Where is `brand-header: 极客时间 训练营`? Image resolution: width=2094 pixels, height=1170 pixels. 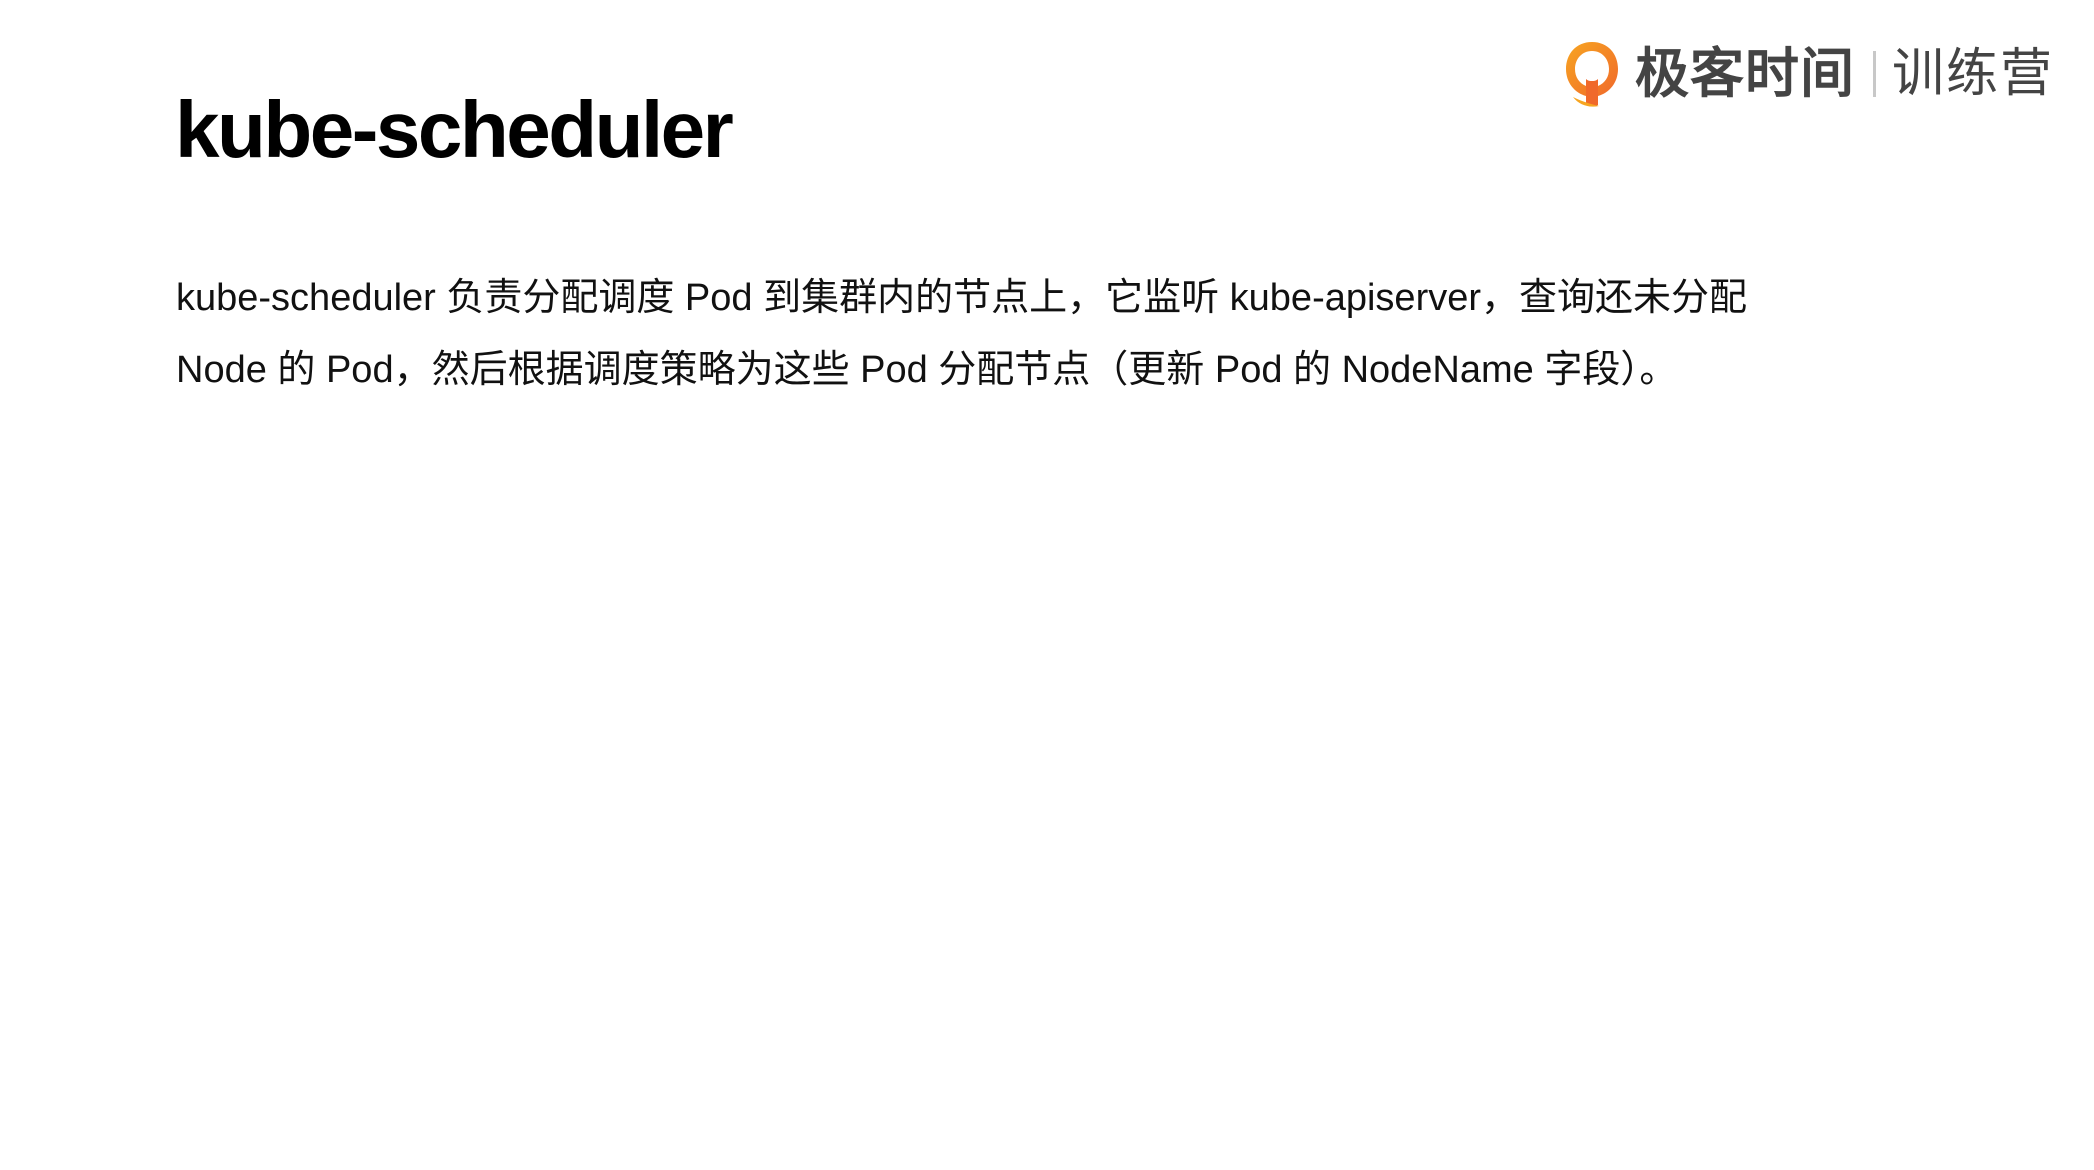
brand-header: 极客时间 训练营 is located at coordinates (1808, 74).